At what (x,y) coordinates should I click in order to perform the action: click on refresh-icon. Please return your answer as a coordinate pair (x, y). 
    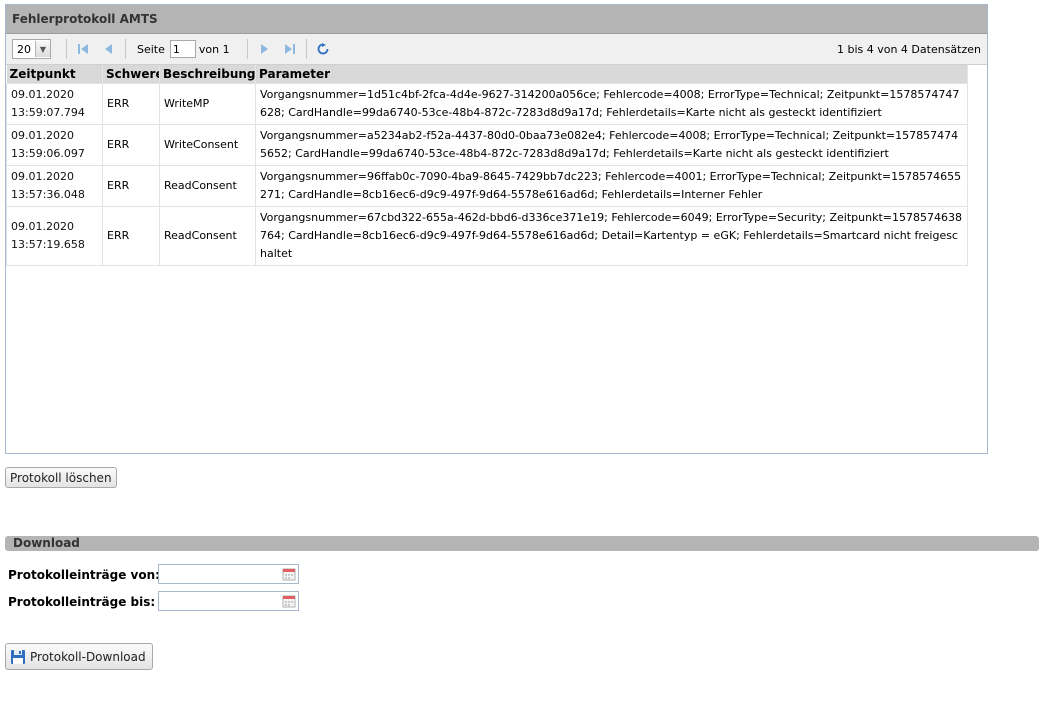
    Looking at the image, I should click on (323, 49).